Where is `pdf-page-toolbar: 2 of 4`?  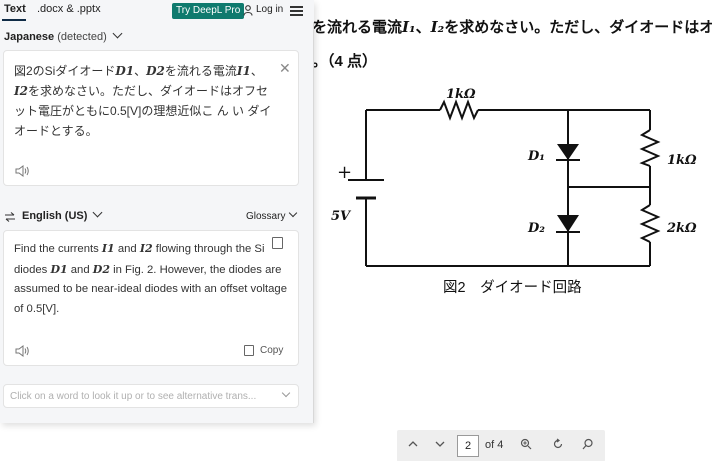
pdf-page-toolbar: 2 of 4 is located at coordinates (501, 445).